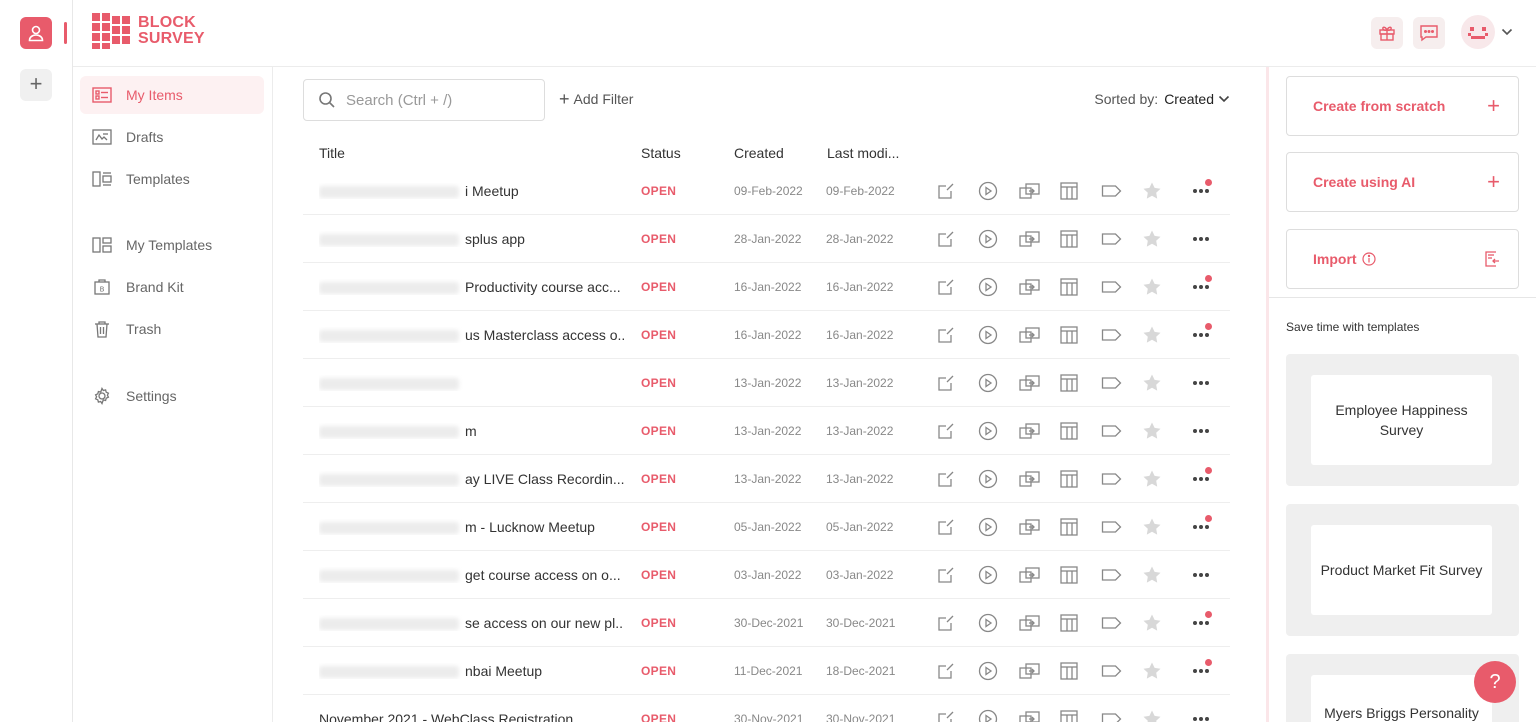 This screenshot has width=1536, height=722. Describe the element at coordinates (148, 31) in the screenshot. I see `blocksurvey-logo: BLOCK SURVEY` at that location.